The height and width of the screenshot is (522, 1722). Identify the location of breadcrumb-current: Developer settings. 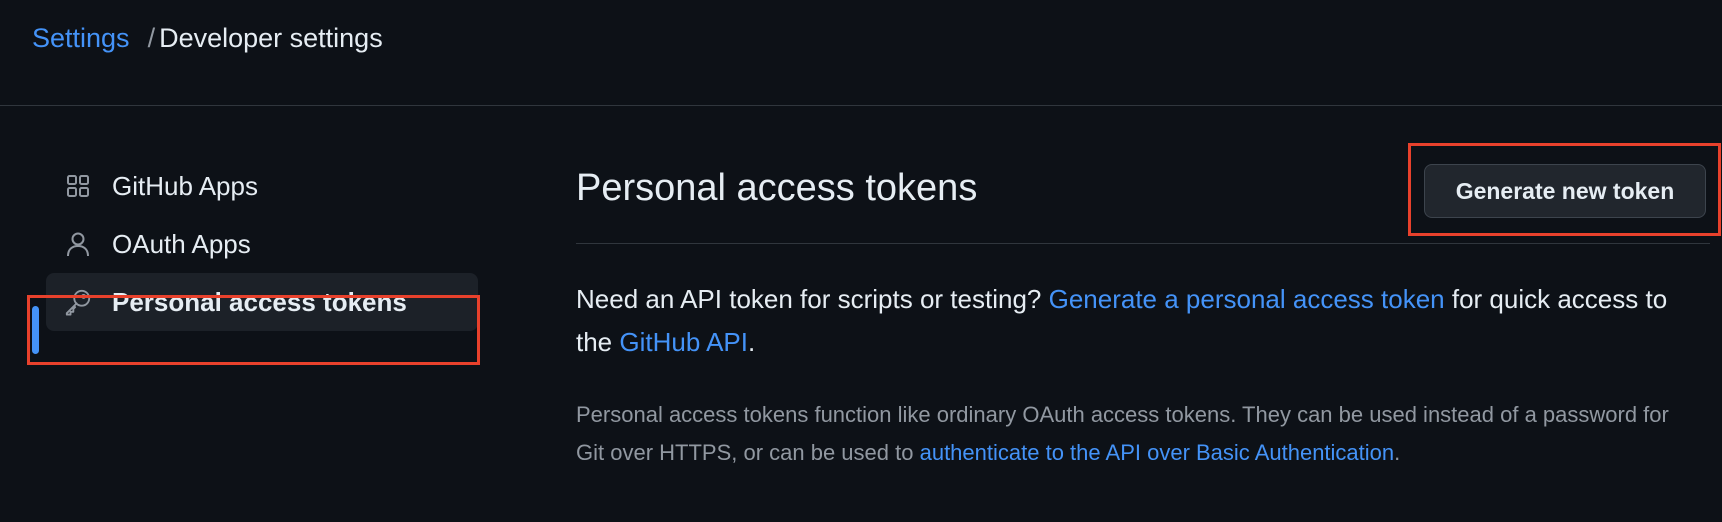
(271, 38).